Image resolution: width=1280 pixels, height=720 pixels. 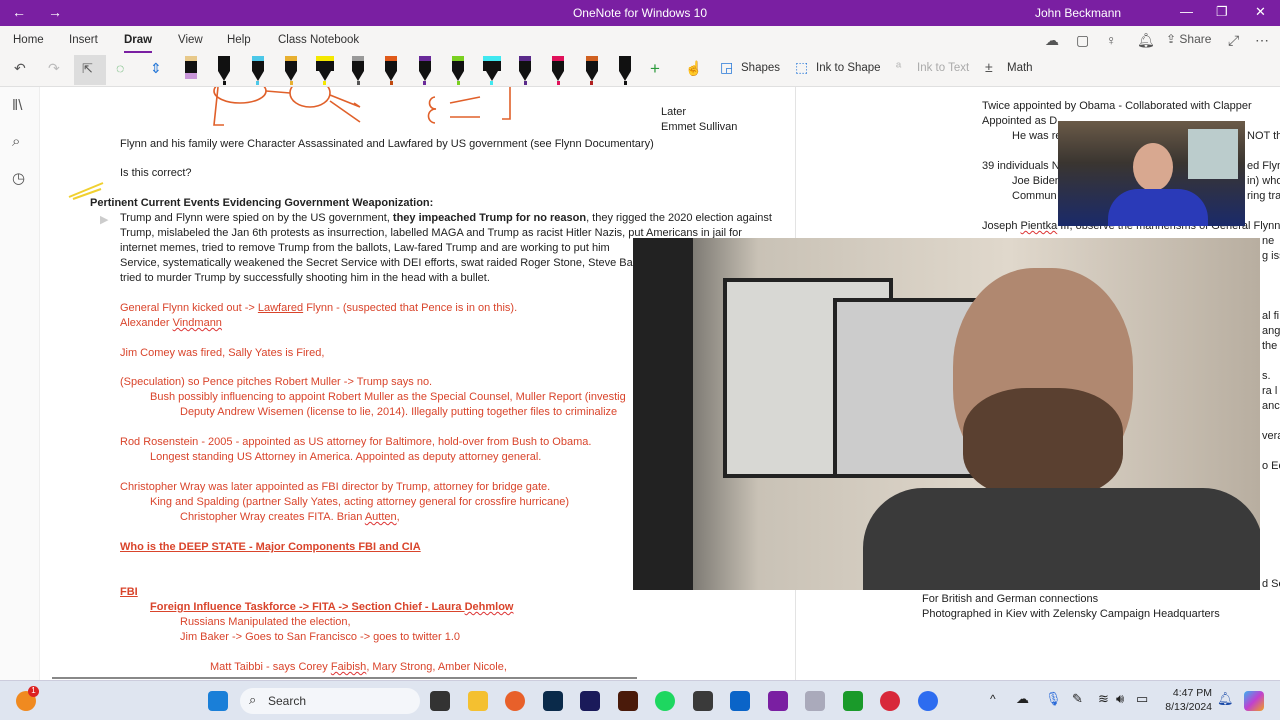 I want to click on sublime-icon, so click(x=702, y=701).